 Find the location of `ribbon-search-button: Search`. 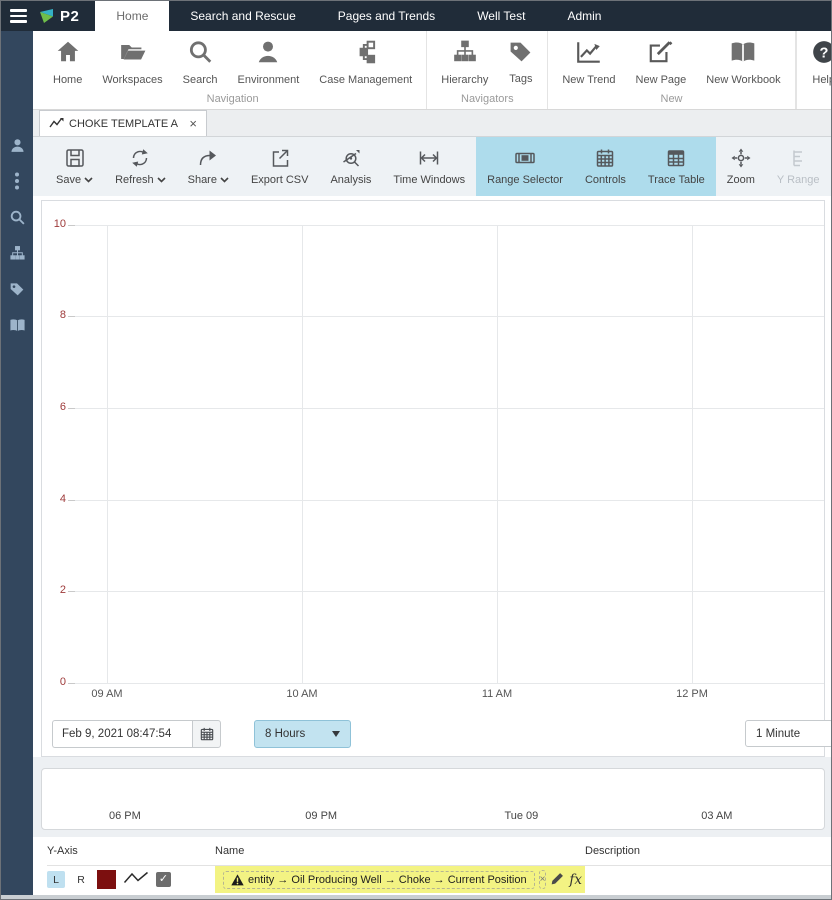

ribbon-search-button: Search is located at coordinates (200, 62).